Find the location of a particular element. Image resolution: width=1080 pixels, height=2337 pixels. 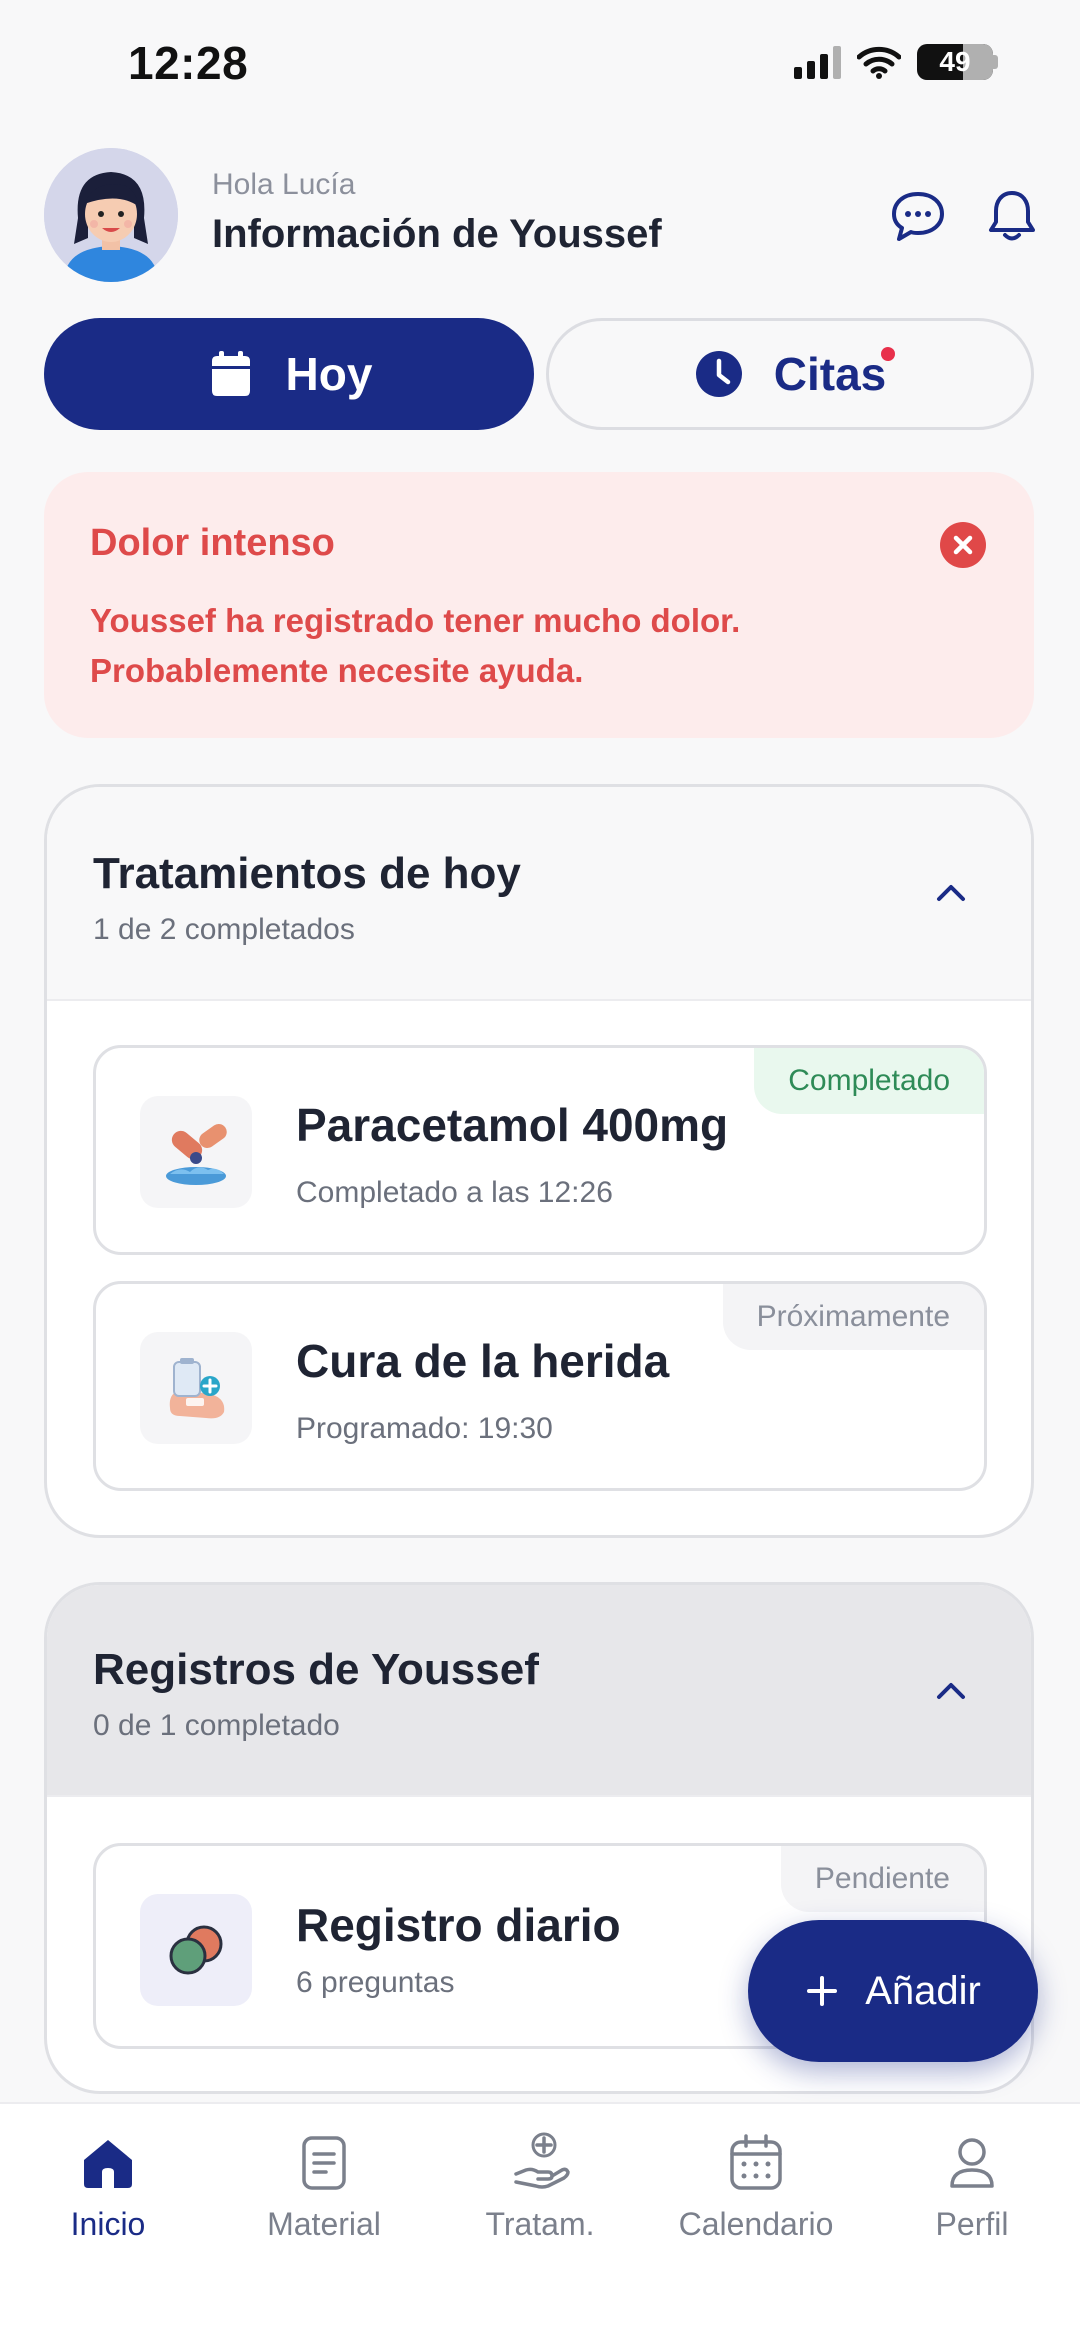

nav-label: Material is located at coordinates (324, 2224).